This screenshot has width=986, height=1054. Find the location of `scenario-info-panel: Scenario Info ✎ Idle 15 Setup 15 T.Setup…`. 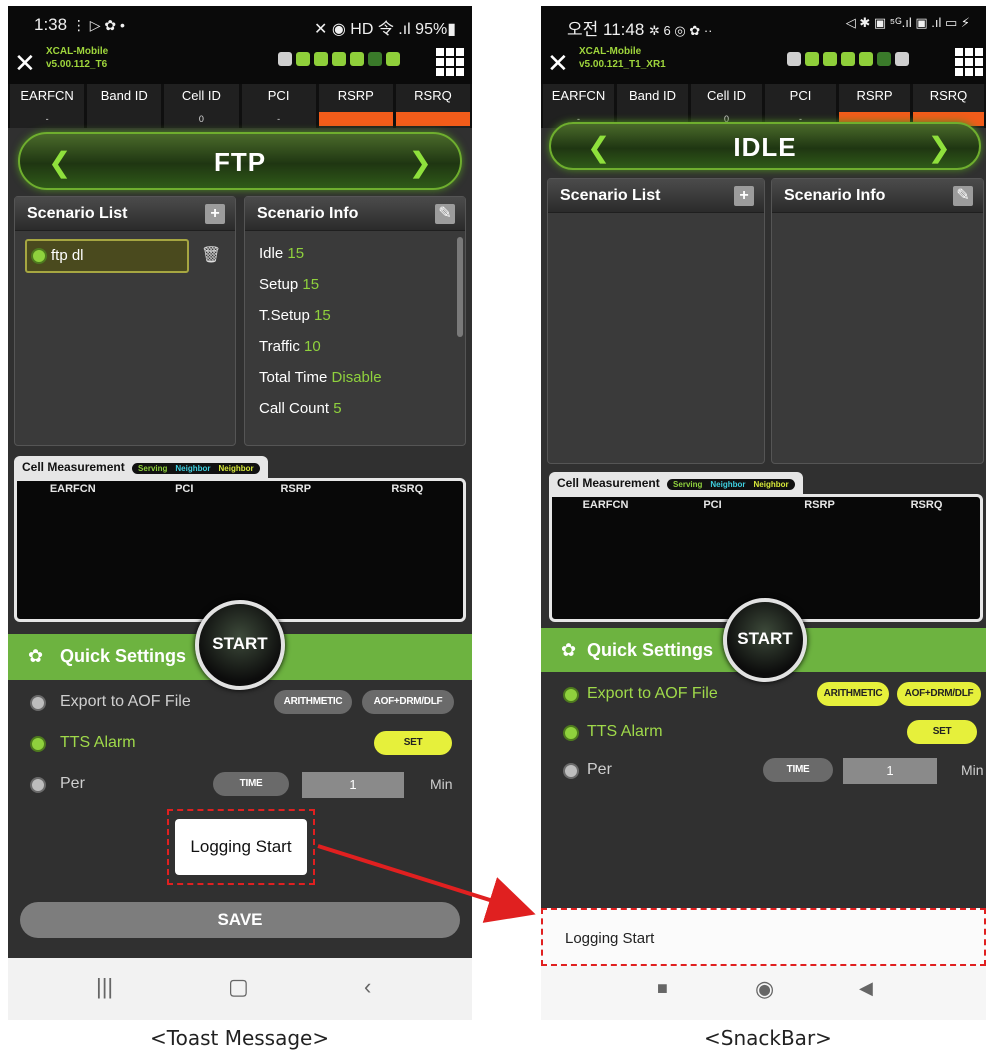

scenario-info-panel: Scenario Info ✎ Idle 15 Setup 15 T.Setup… is located at coordinates (355, 321).